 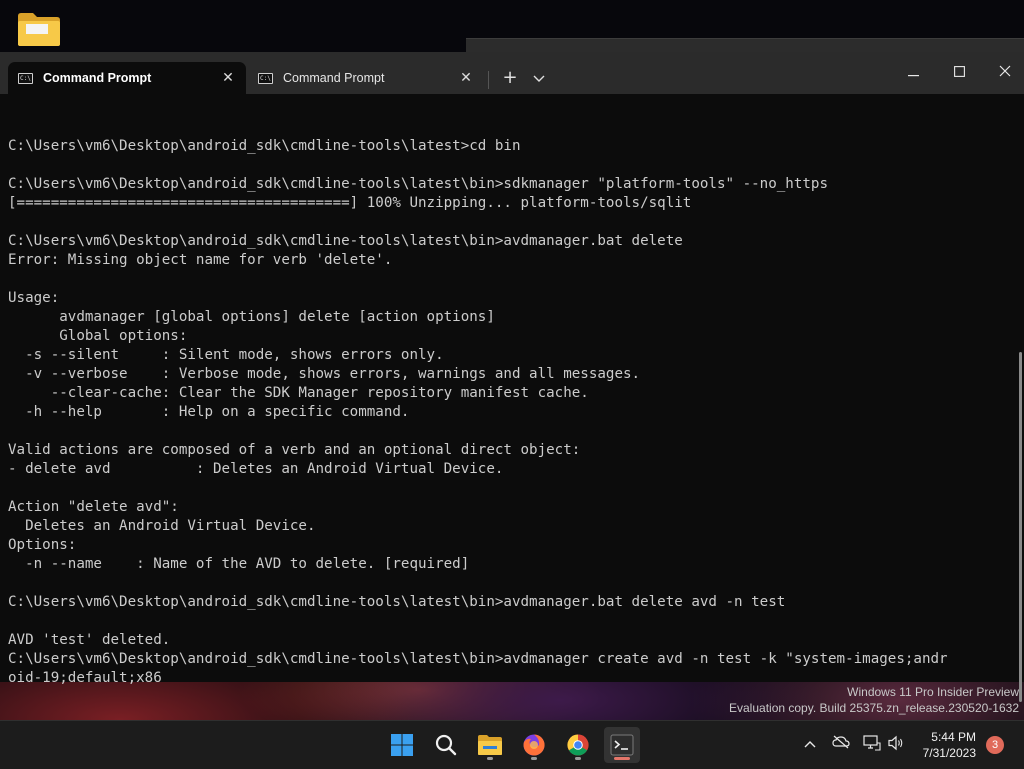 I want to click on active-indicator, so click(x=622, y=758).